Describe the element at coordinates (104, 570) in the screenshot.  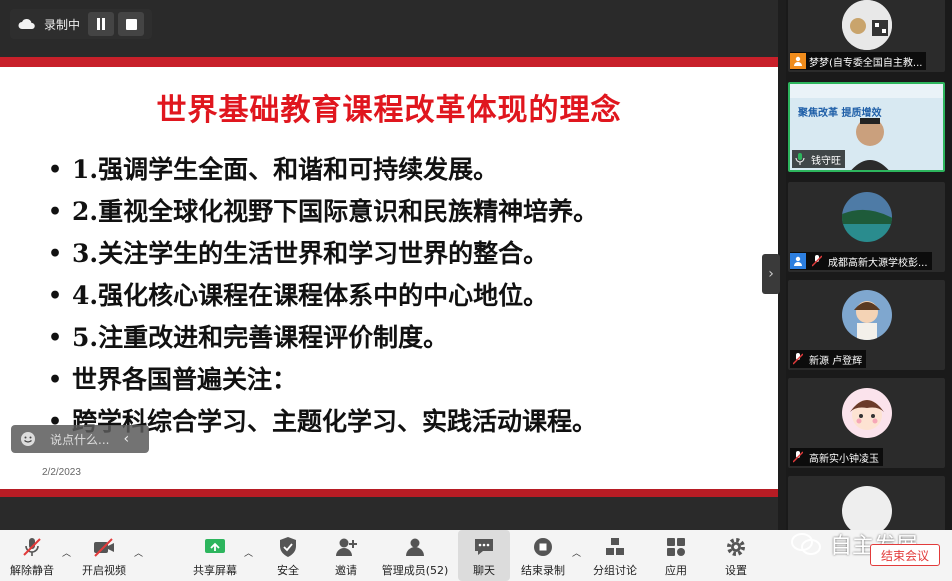
I see `start-video-label: 开启视频` at that location.